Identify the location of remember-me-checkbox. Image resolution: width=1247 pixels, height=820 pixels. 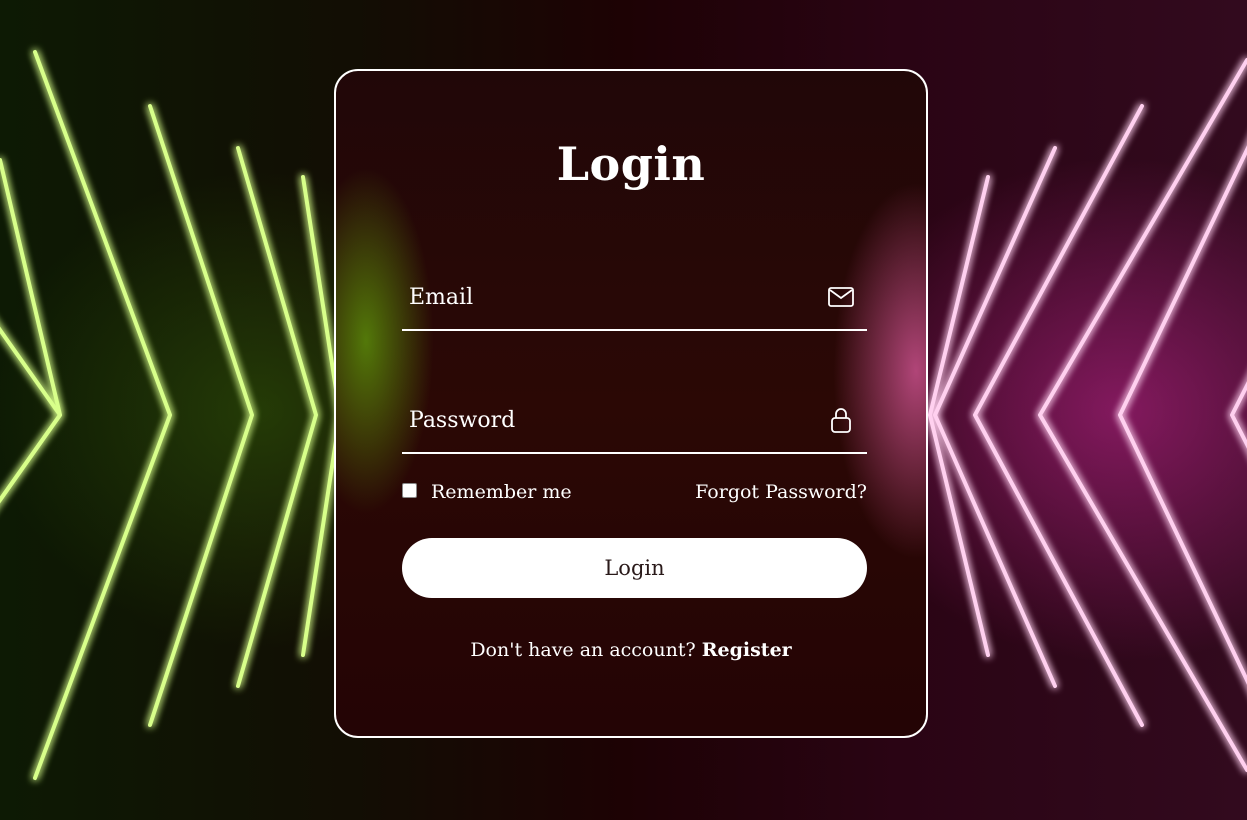
(409, 490).